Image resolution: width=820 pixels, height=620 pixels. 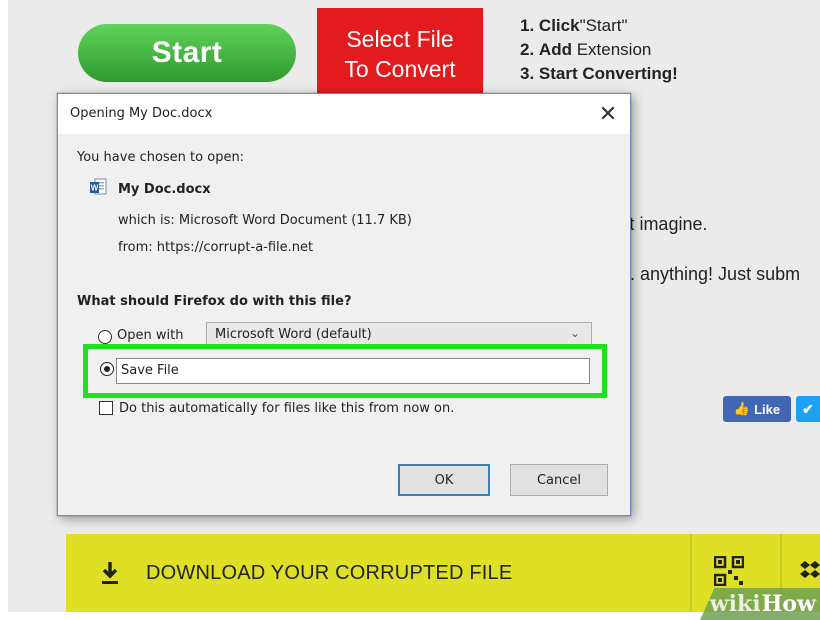 I want to click on twitter-button: ✔, so click(x=808, y=409).